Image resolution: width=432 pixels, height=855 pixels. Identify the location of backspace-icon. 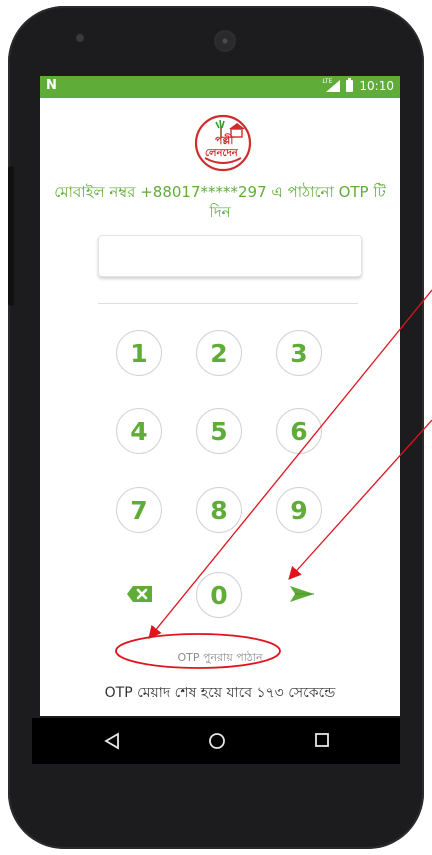
(140, 594).